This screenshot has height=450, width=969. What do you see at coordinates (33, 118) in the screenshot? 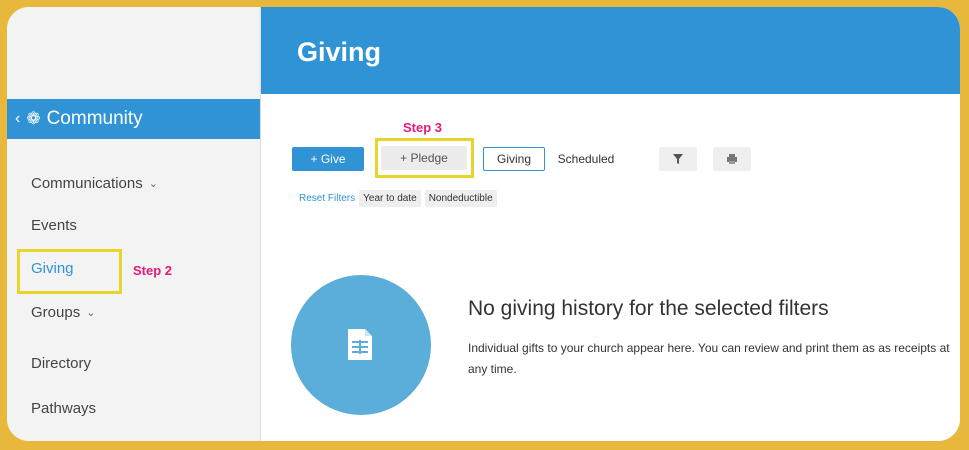
I see `community-icon: ❁` at bounding box center [33, 118].